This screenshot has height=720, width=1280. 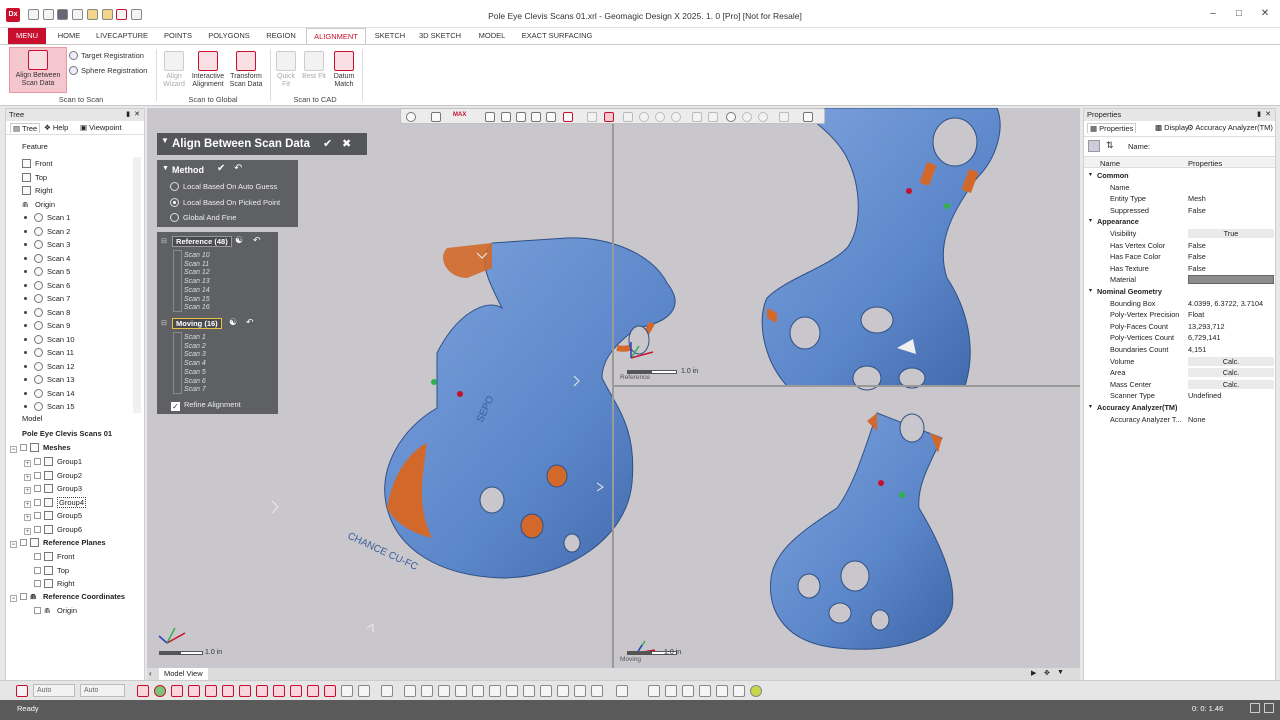 What do you see at coordinates (530, 408) in the screenshot?
I see `main-part-mesh` at bounding box center [530, 408].